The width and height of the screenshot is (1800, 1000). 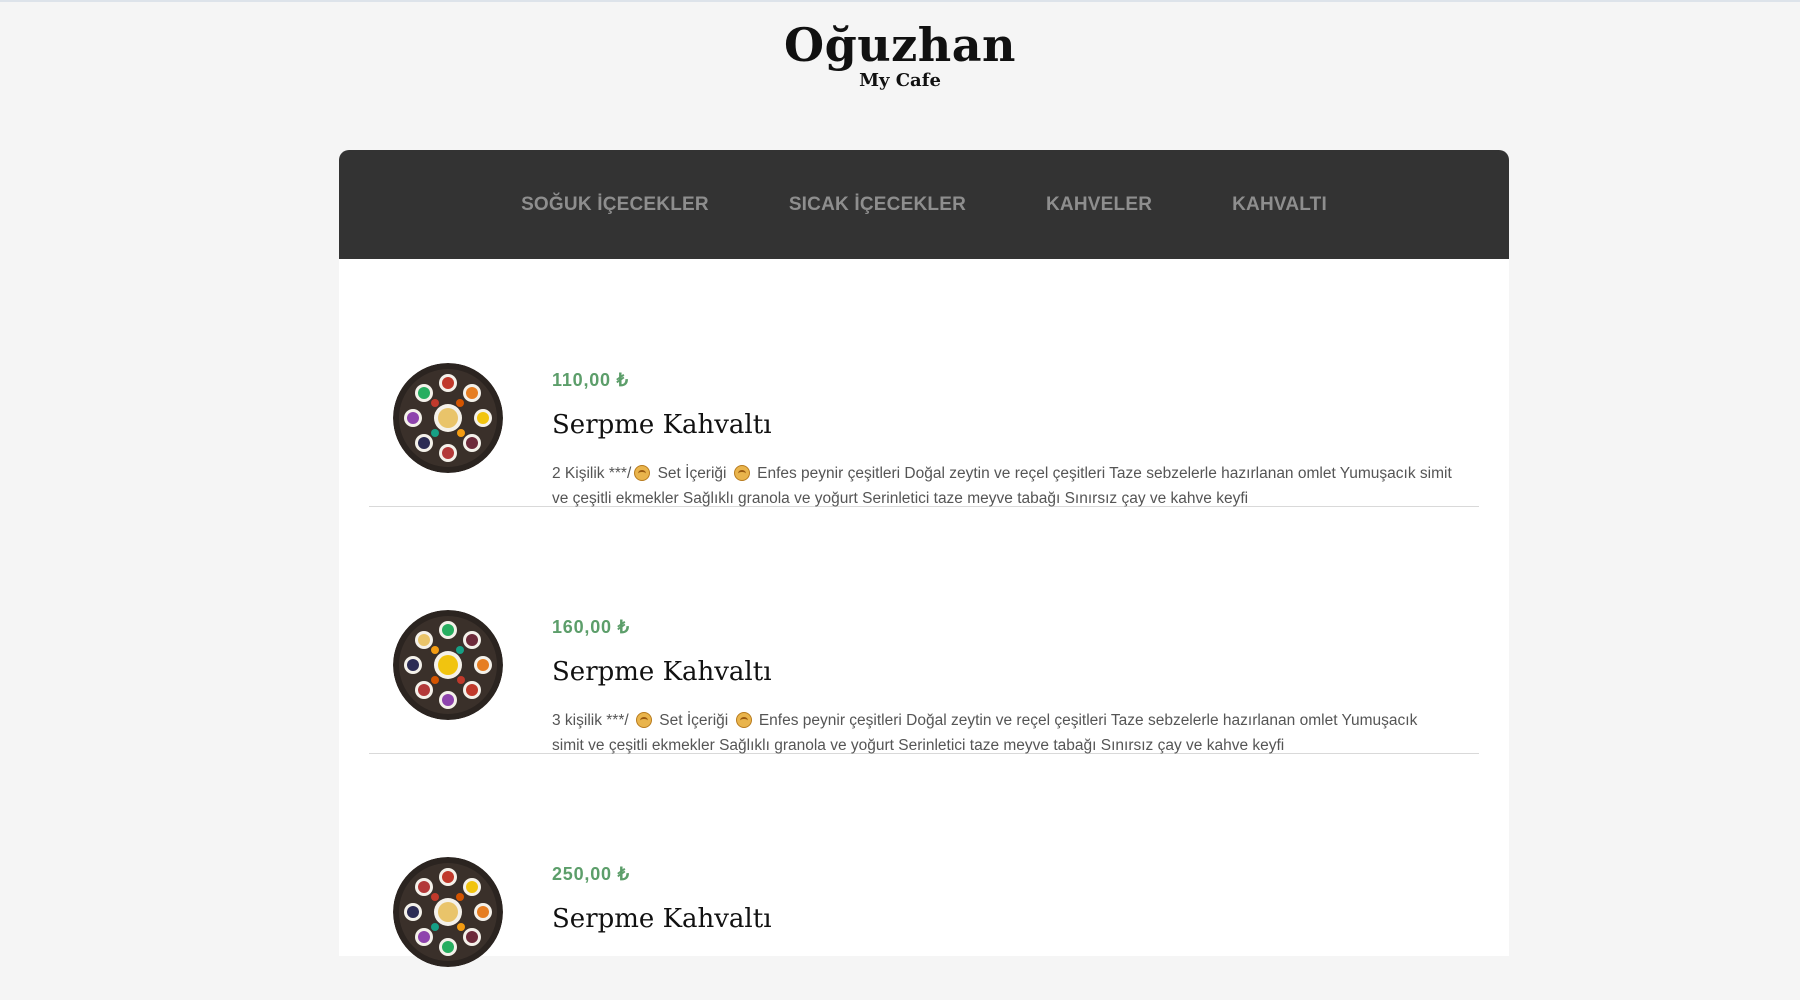 What do you see at coordinates (900, 45) in the screenshot?
I see `brand-title: Oğuzhan` at bounding box center [900, 45].